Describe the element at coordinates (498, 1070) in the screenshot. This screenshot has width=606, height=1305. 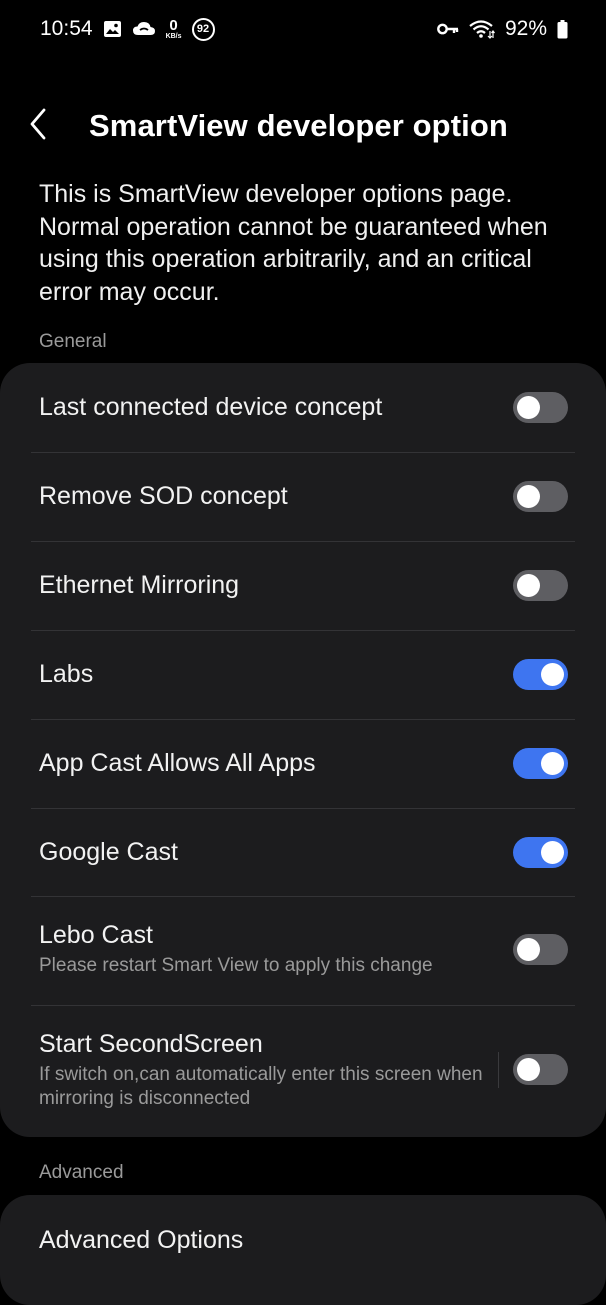
I see `vertical-separator` at that location.